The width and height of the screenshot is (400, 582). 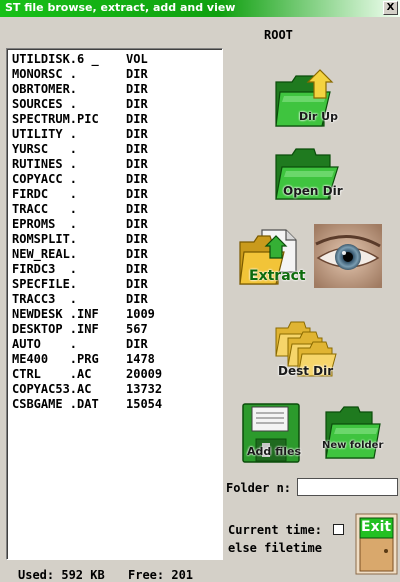 I want to click on file-list-item: NEWDESK .INF 1009, so click(x=114, y=314).